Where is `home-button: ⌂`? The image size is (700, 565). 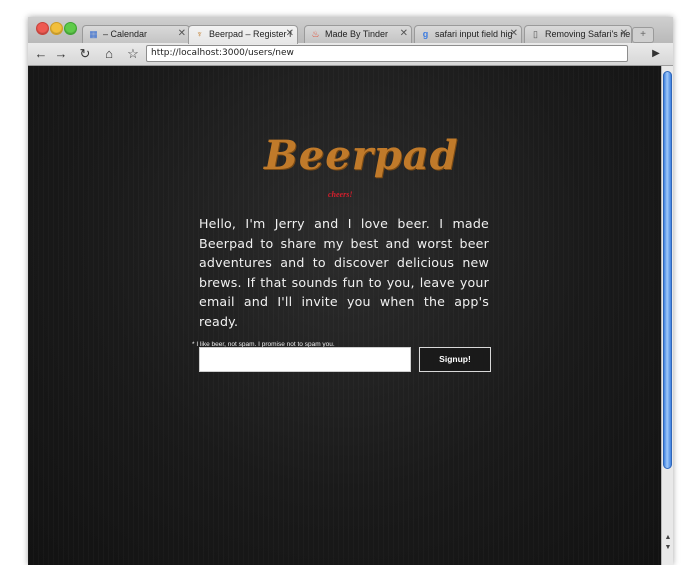
home-button: ⌂ is located at coordinates (109, 53).